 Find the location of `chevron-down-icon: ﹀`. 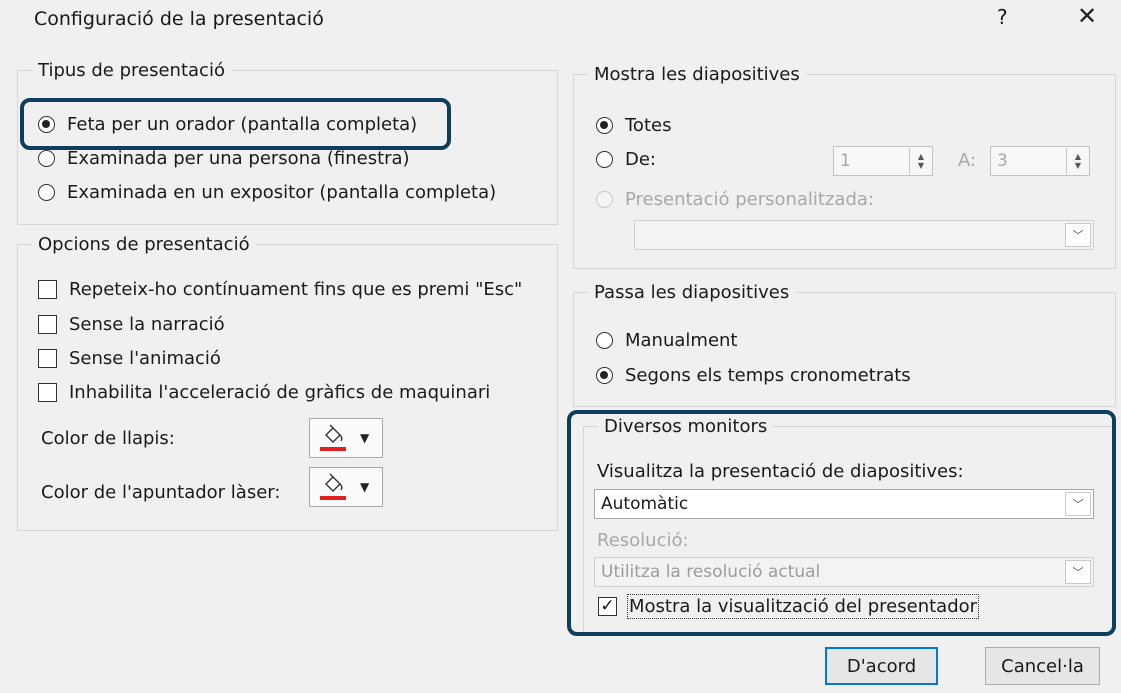

chevron-down-icon: ﹀ is located at coordinates (1078, 235).